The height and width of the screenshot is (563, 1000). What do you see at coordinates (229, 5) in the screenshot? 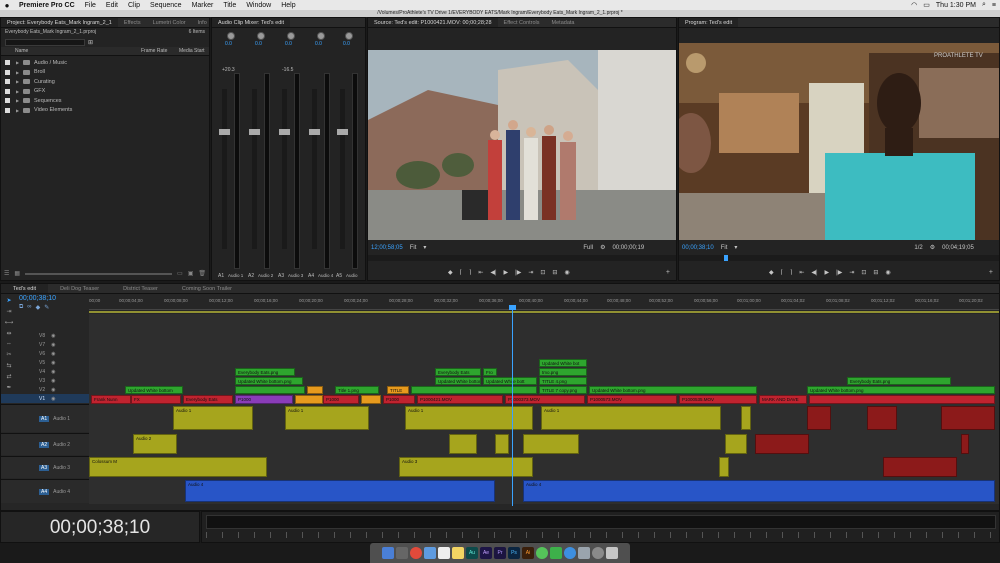
I see `menu-title: Title` at bounding box center [229, 5].